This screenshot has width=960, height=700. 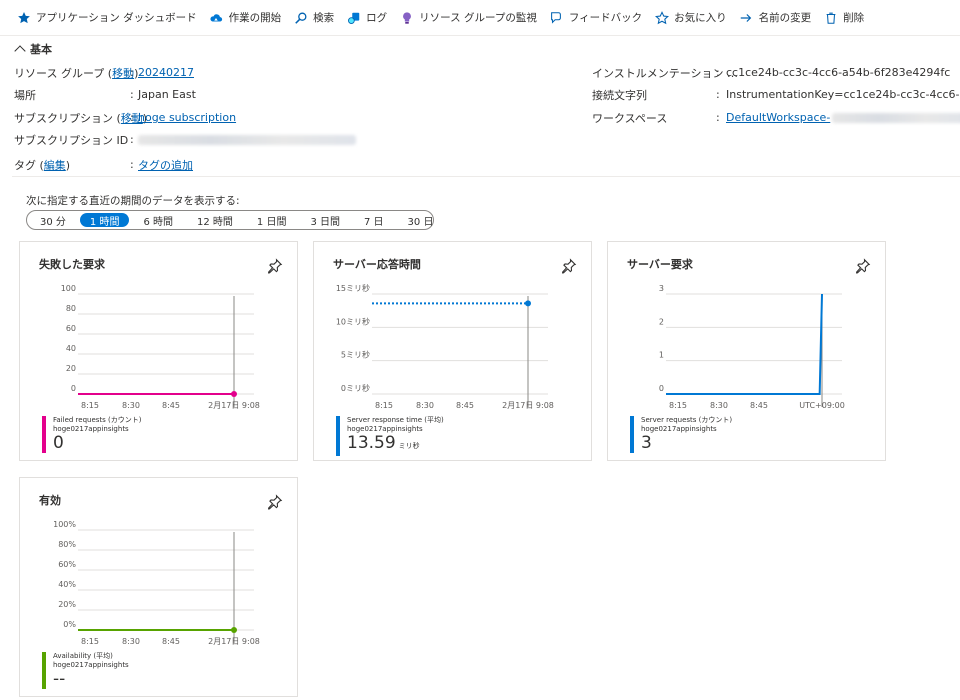 I want to click on x-tick-label: 2月17日 9:08, so click(x=234, y=405).